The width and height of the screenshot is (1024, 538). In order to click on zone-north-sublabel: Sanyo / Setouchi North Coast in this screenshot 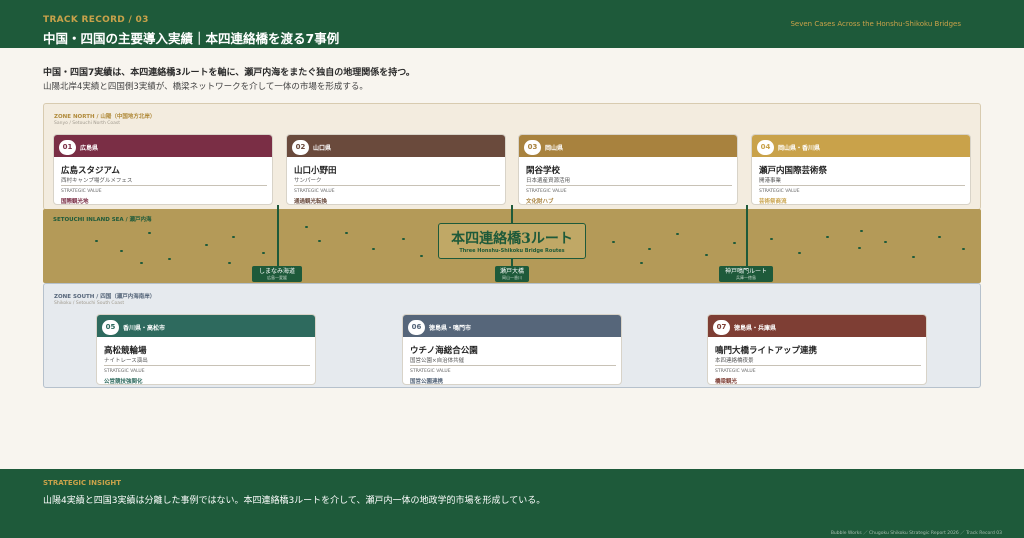, I will do `click(87, 123)`.